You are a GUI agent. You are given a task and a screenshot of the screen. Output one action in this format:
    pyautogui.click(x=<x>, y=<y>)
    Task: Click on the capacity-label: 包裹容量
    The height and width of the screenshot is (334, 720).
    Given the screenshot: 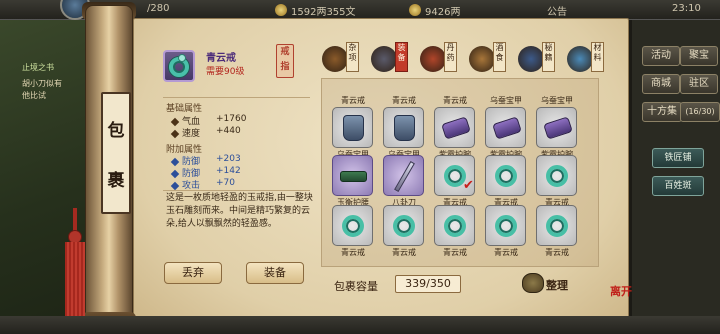 What is the action you would take?
    pyautogui.click(x=356, y=286)
    